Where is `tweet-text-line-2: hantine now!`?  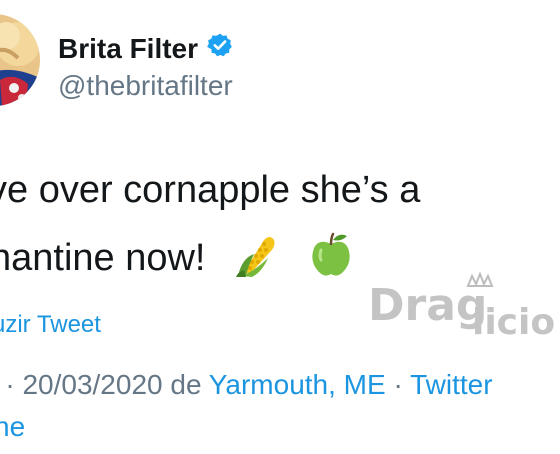 tweet-text-line-2: hantine now! is located at coordinates (176, 260).